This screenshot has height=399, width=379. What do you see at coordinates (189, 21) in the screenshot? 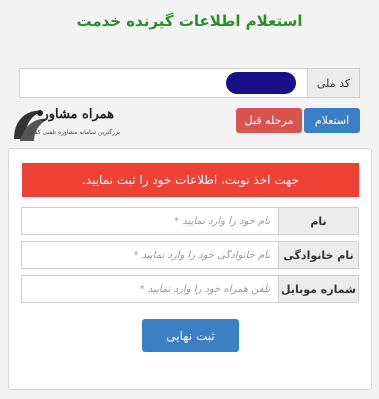
I see `page-title: استعلام اطلاعات گیرنده خدمت` at bounding box center [189, 21].